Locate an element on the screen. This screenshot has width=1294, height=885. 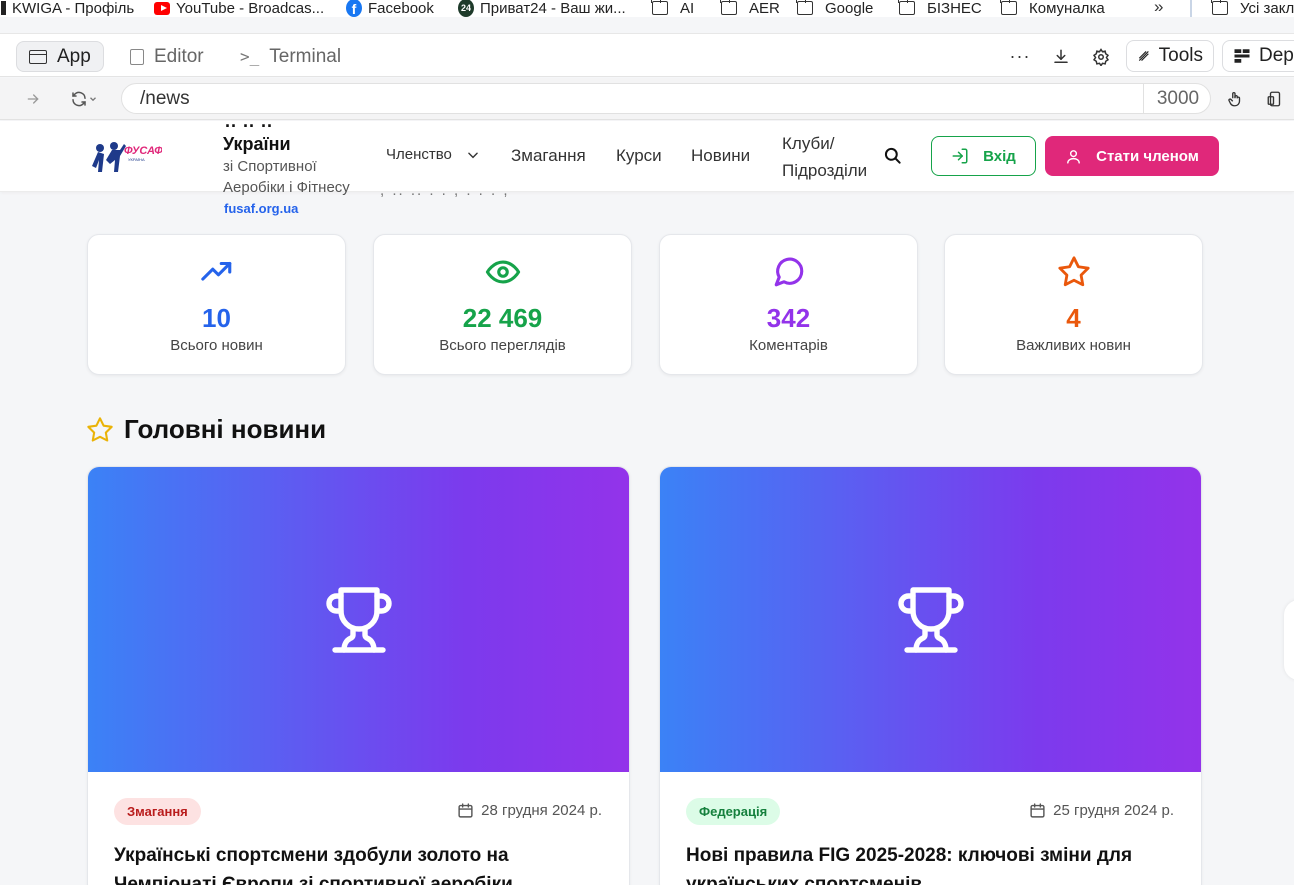
tools-button: Tools is located at coordinates (1170, 56).